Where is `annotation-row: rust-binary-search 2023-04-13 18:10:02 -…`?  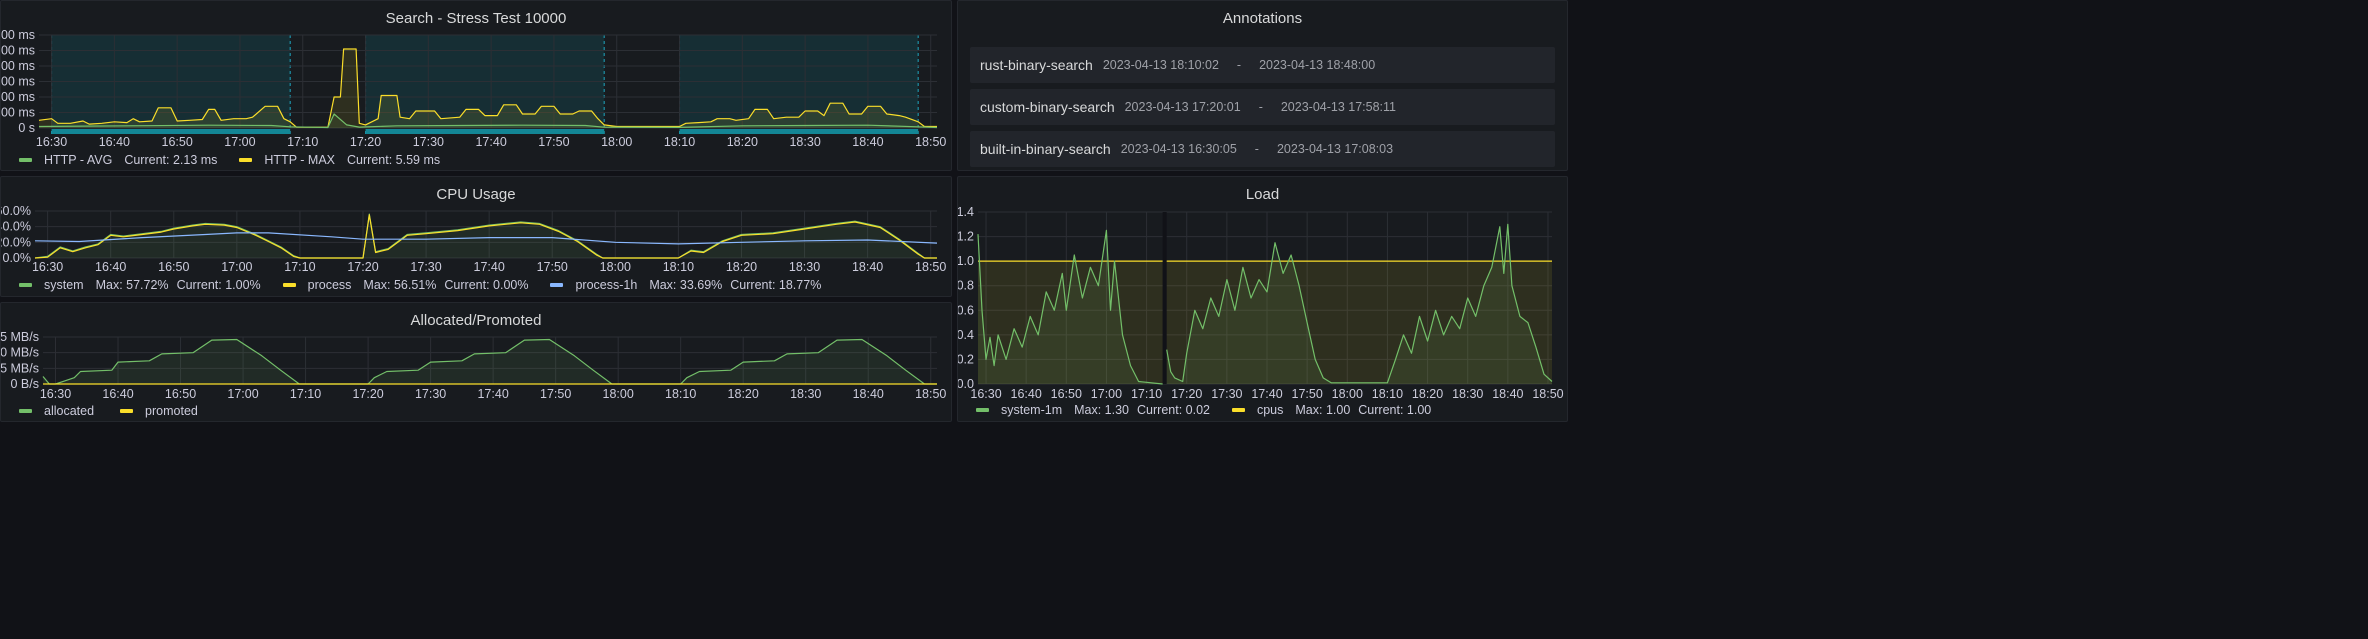 annotation-row: rust-binary-search 2023-04-13 18:10:02 -… is located at coordinates (1262, 65).